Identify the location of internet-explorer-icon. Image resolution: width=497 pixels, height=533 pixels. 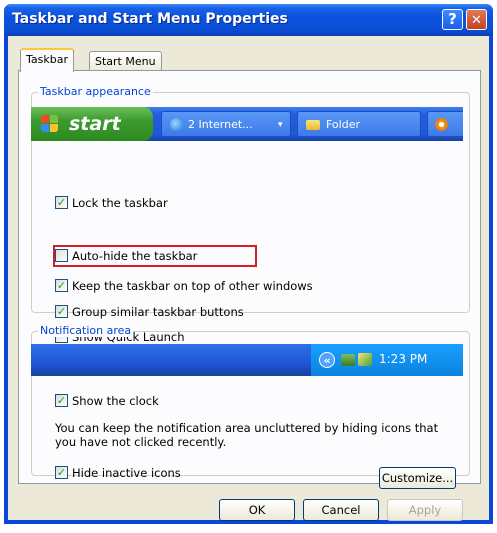
(176, 124).